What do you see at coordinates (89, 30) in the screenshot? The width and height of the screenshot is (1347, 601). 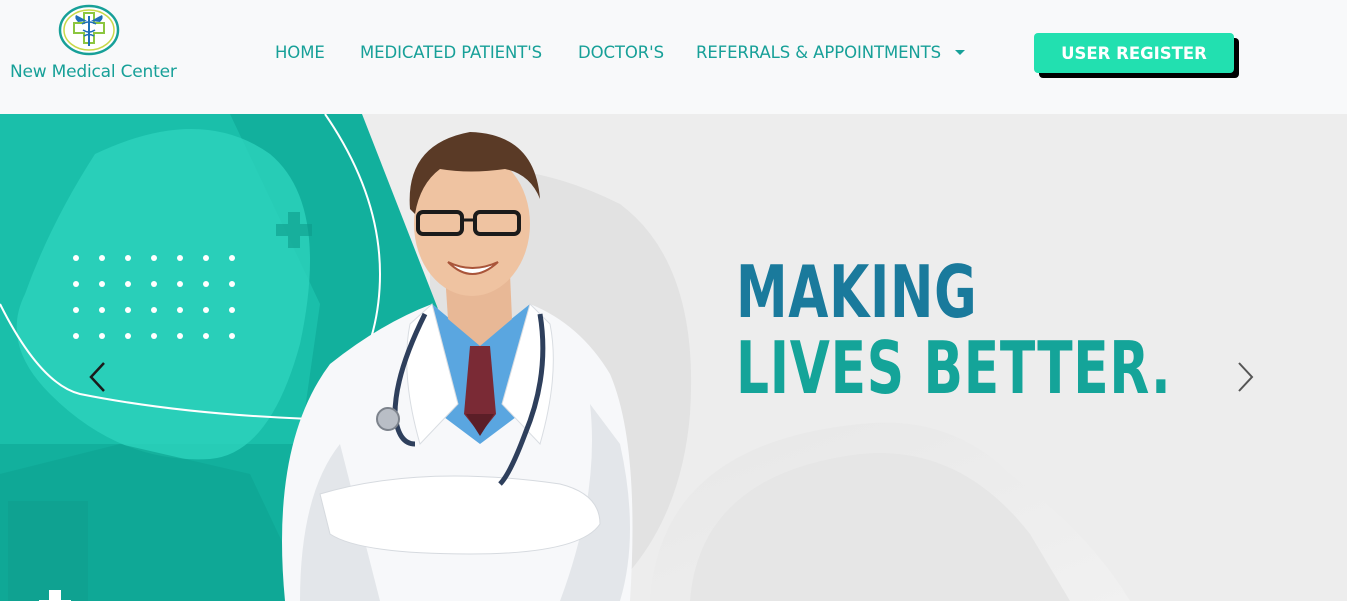 I see `caduceus-cross-icon` at bounding box center [89, 30].